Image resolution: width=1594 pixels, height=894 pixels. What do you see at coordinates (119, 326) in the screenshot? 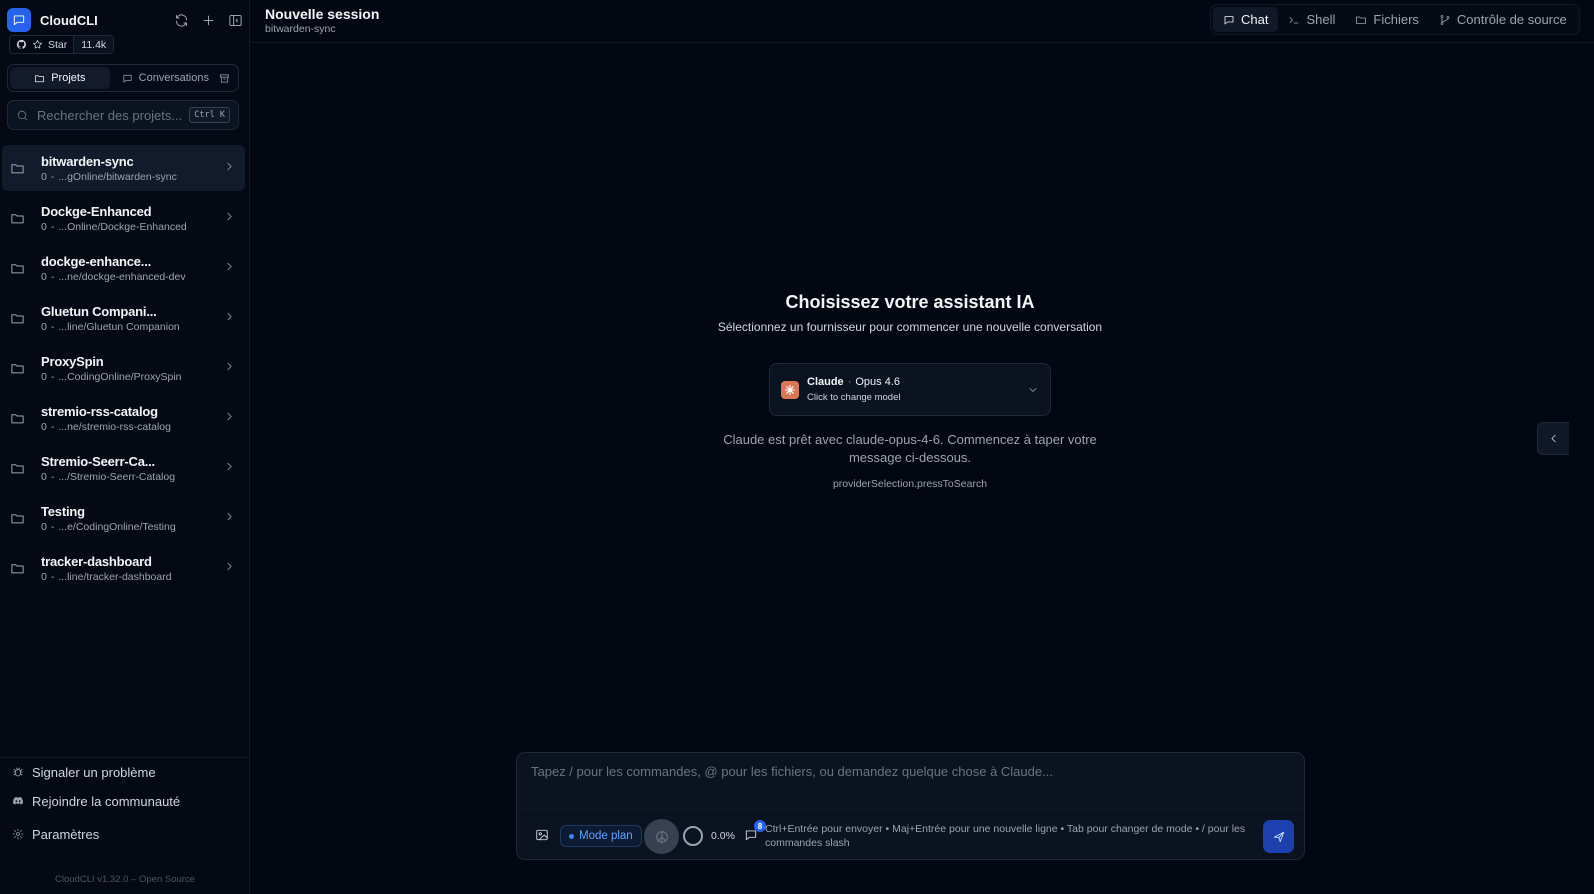
I see `project-path: ...line/Gluetun Companion` at bounding box center [119, 326].